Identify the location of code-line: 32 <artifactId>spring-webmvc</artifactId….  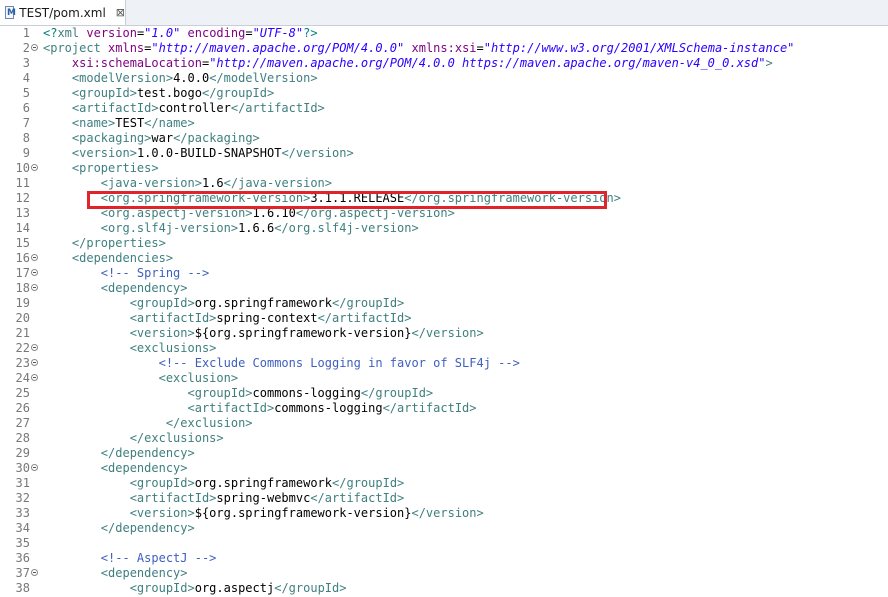
(444, 498).